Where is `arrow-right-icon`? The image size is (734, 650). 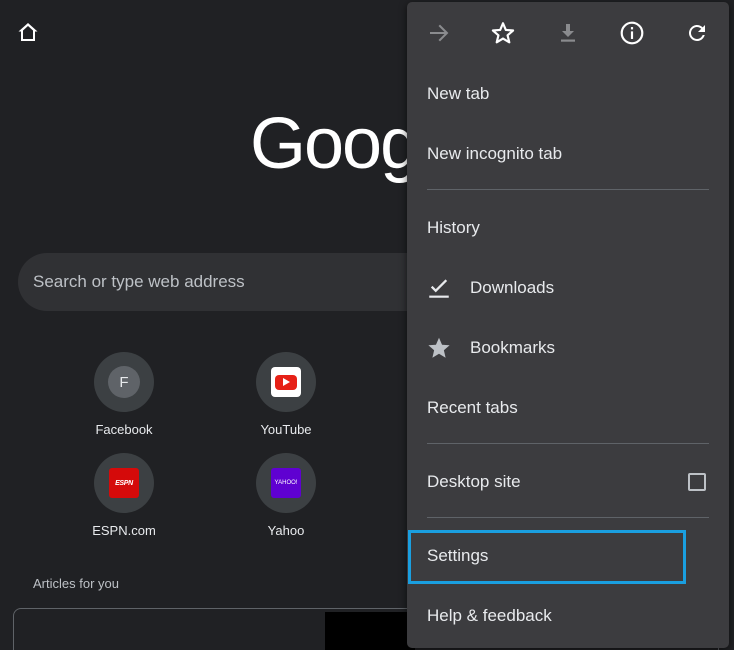 arrow-right-icon is located at coordinates (439, 33).